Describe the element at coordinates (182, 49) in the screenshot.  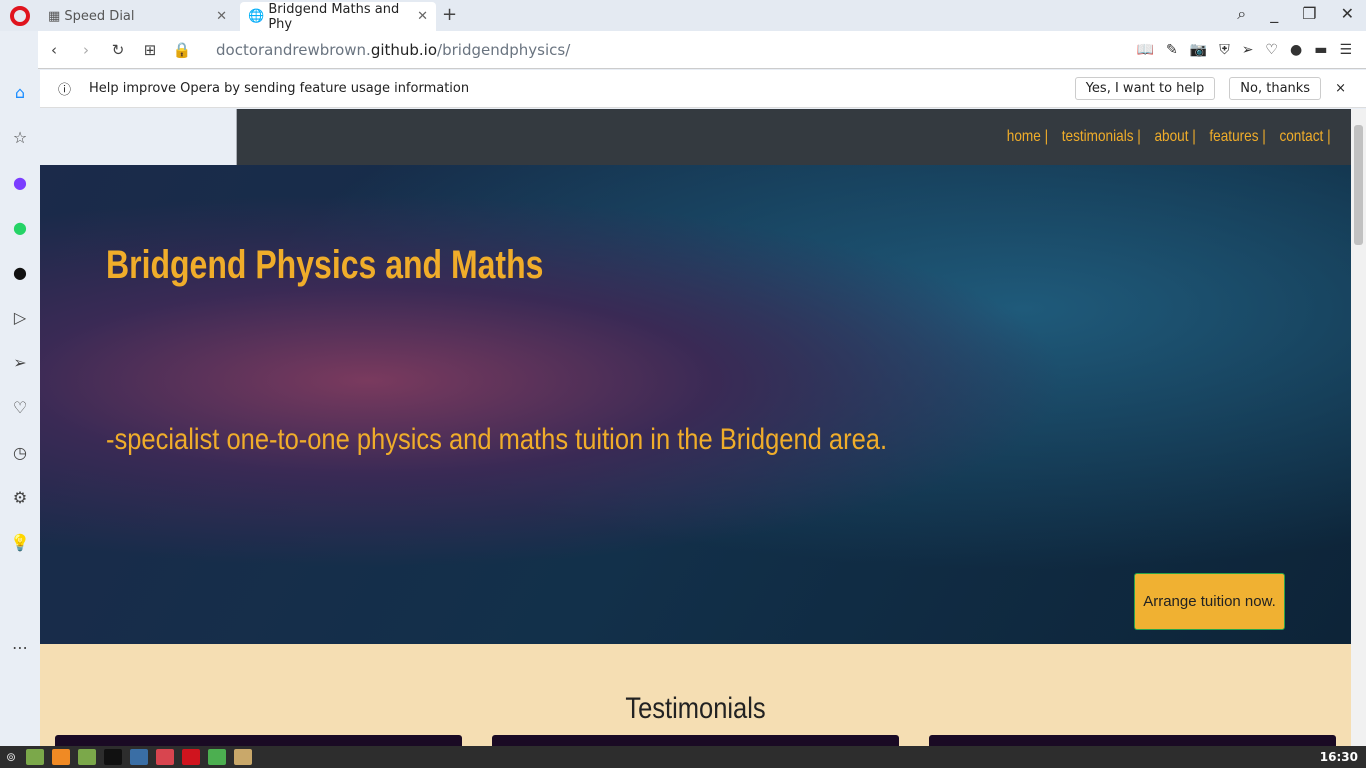
I see `lock-icon: 🔒` at that location.